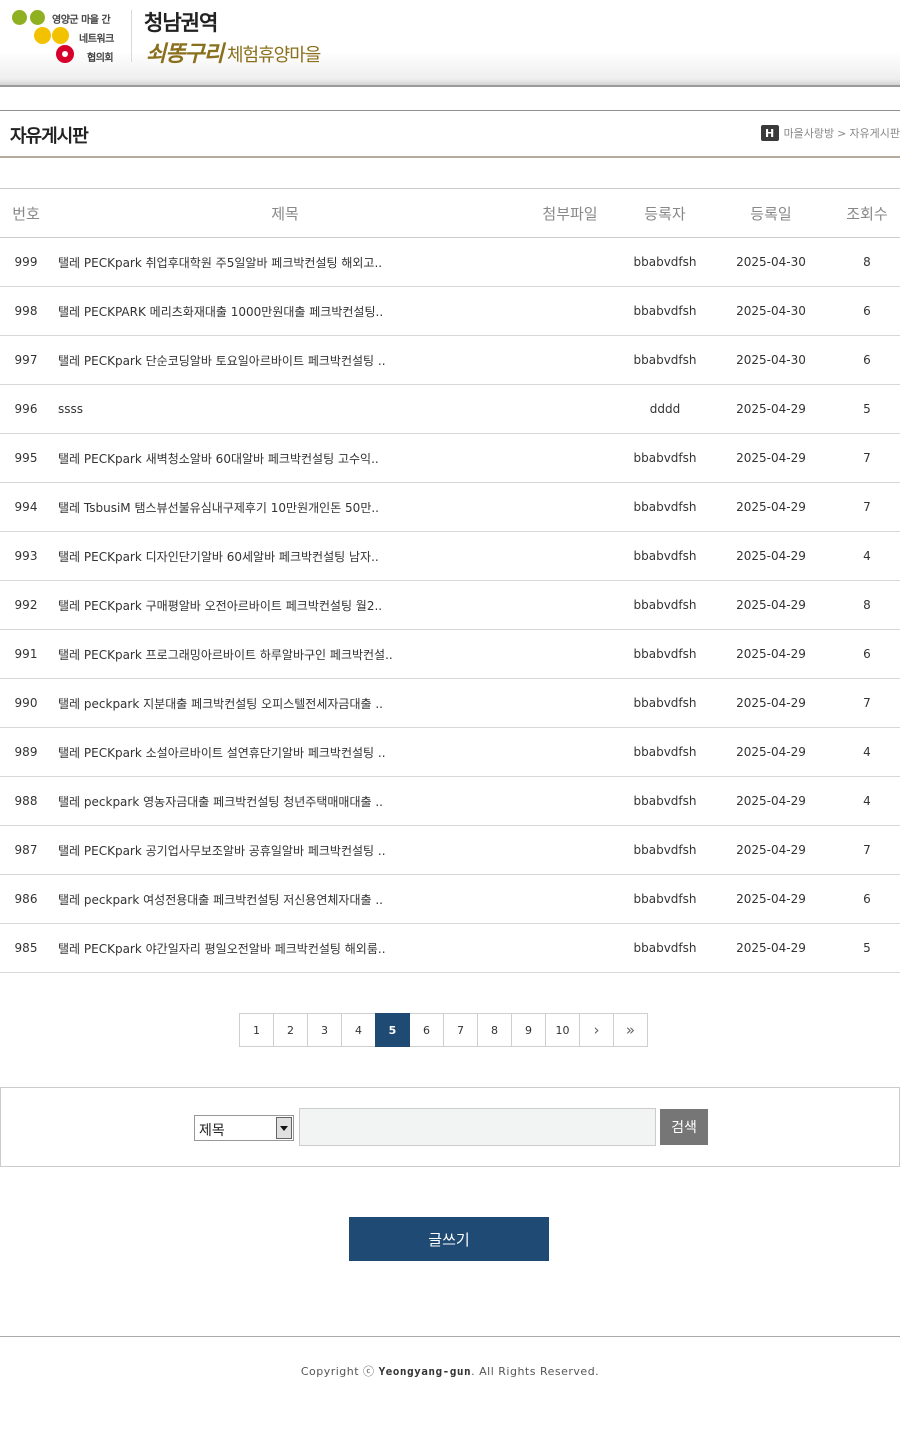  What do you see at coordinates (70, 409) in the screenshot?
I see `post-subject-link: ssss` at bounding box center [70, 409].